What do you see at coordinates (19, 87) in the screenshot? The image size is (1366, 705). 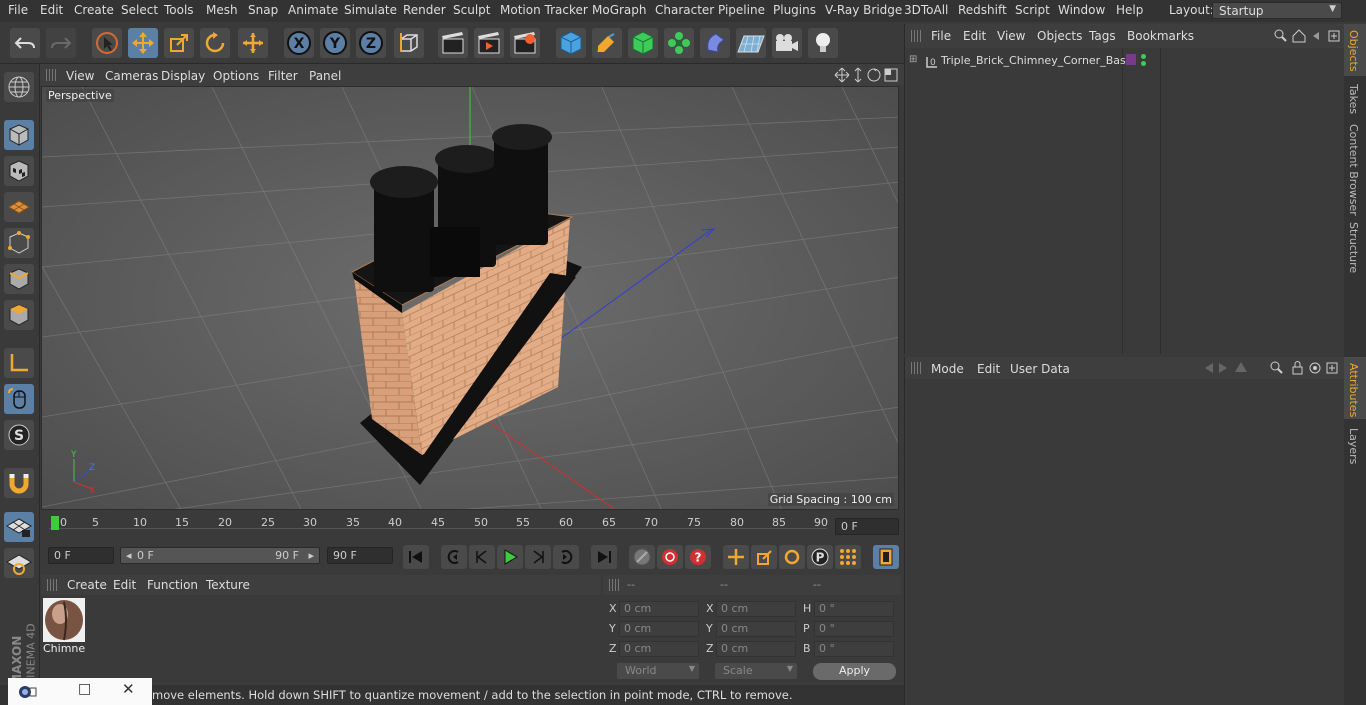 I see `make-editable-button` at bounding box center [19, 87].